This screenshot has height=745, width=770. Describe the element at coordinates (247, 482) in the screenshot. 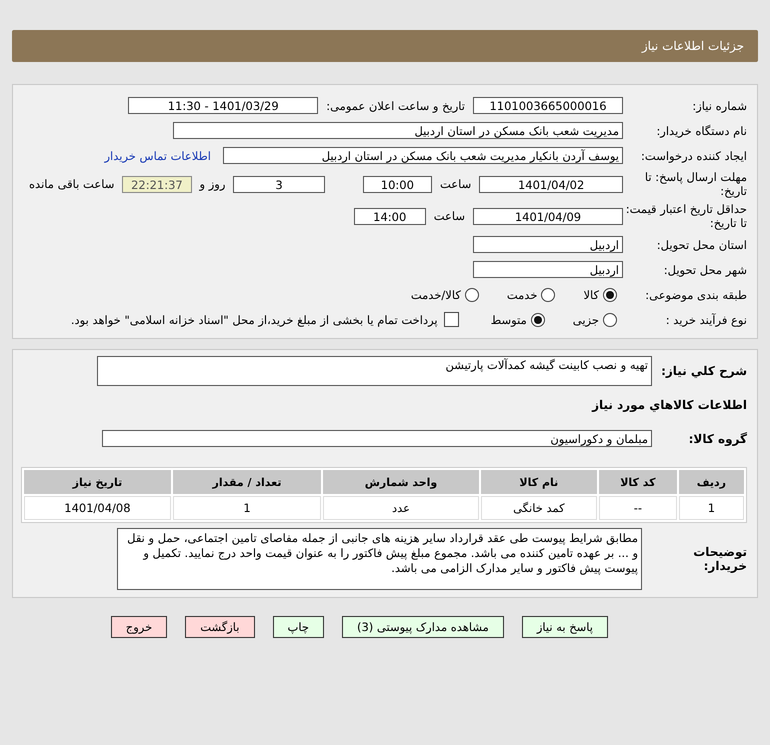

I see `column-header: تعداد / مقدار` at that location.